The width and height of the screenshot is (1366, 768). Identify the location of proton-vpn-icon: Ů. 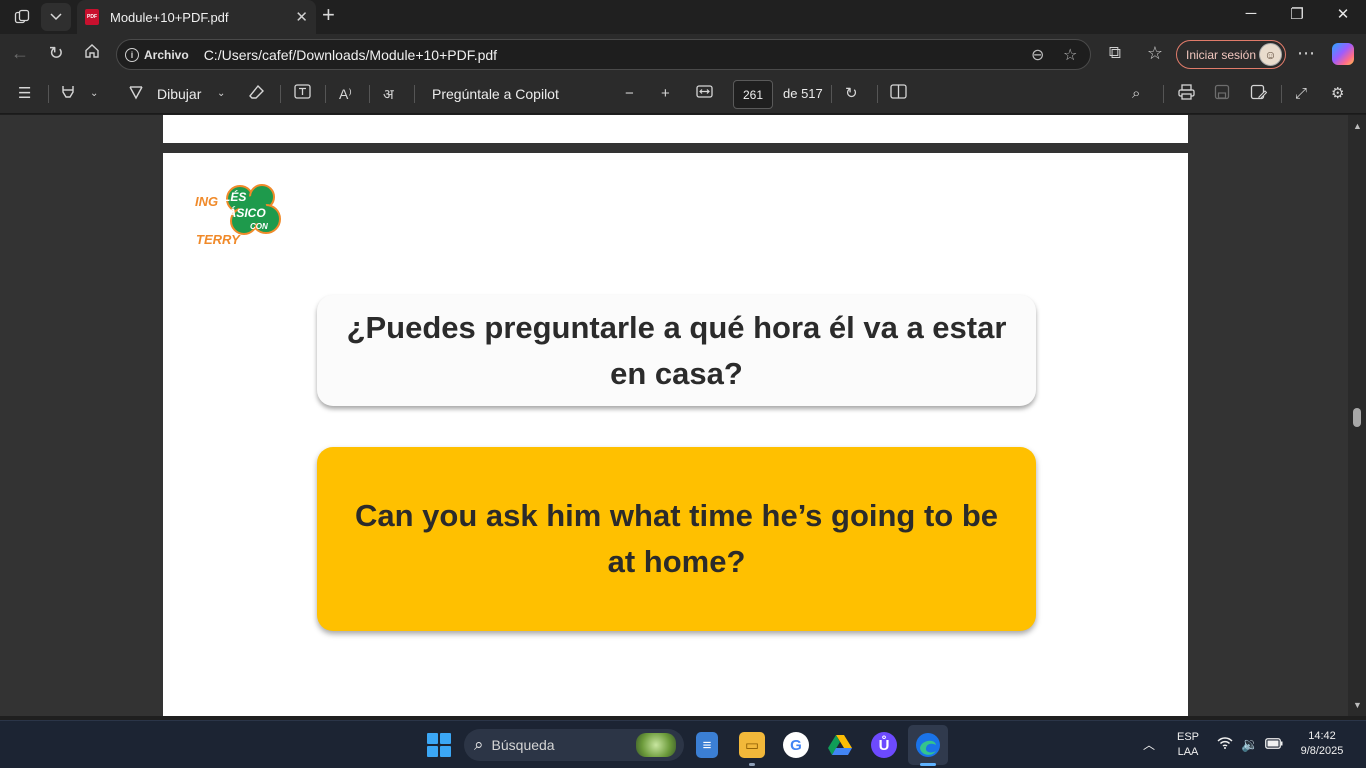
(884, 745).